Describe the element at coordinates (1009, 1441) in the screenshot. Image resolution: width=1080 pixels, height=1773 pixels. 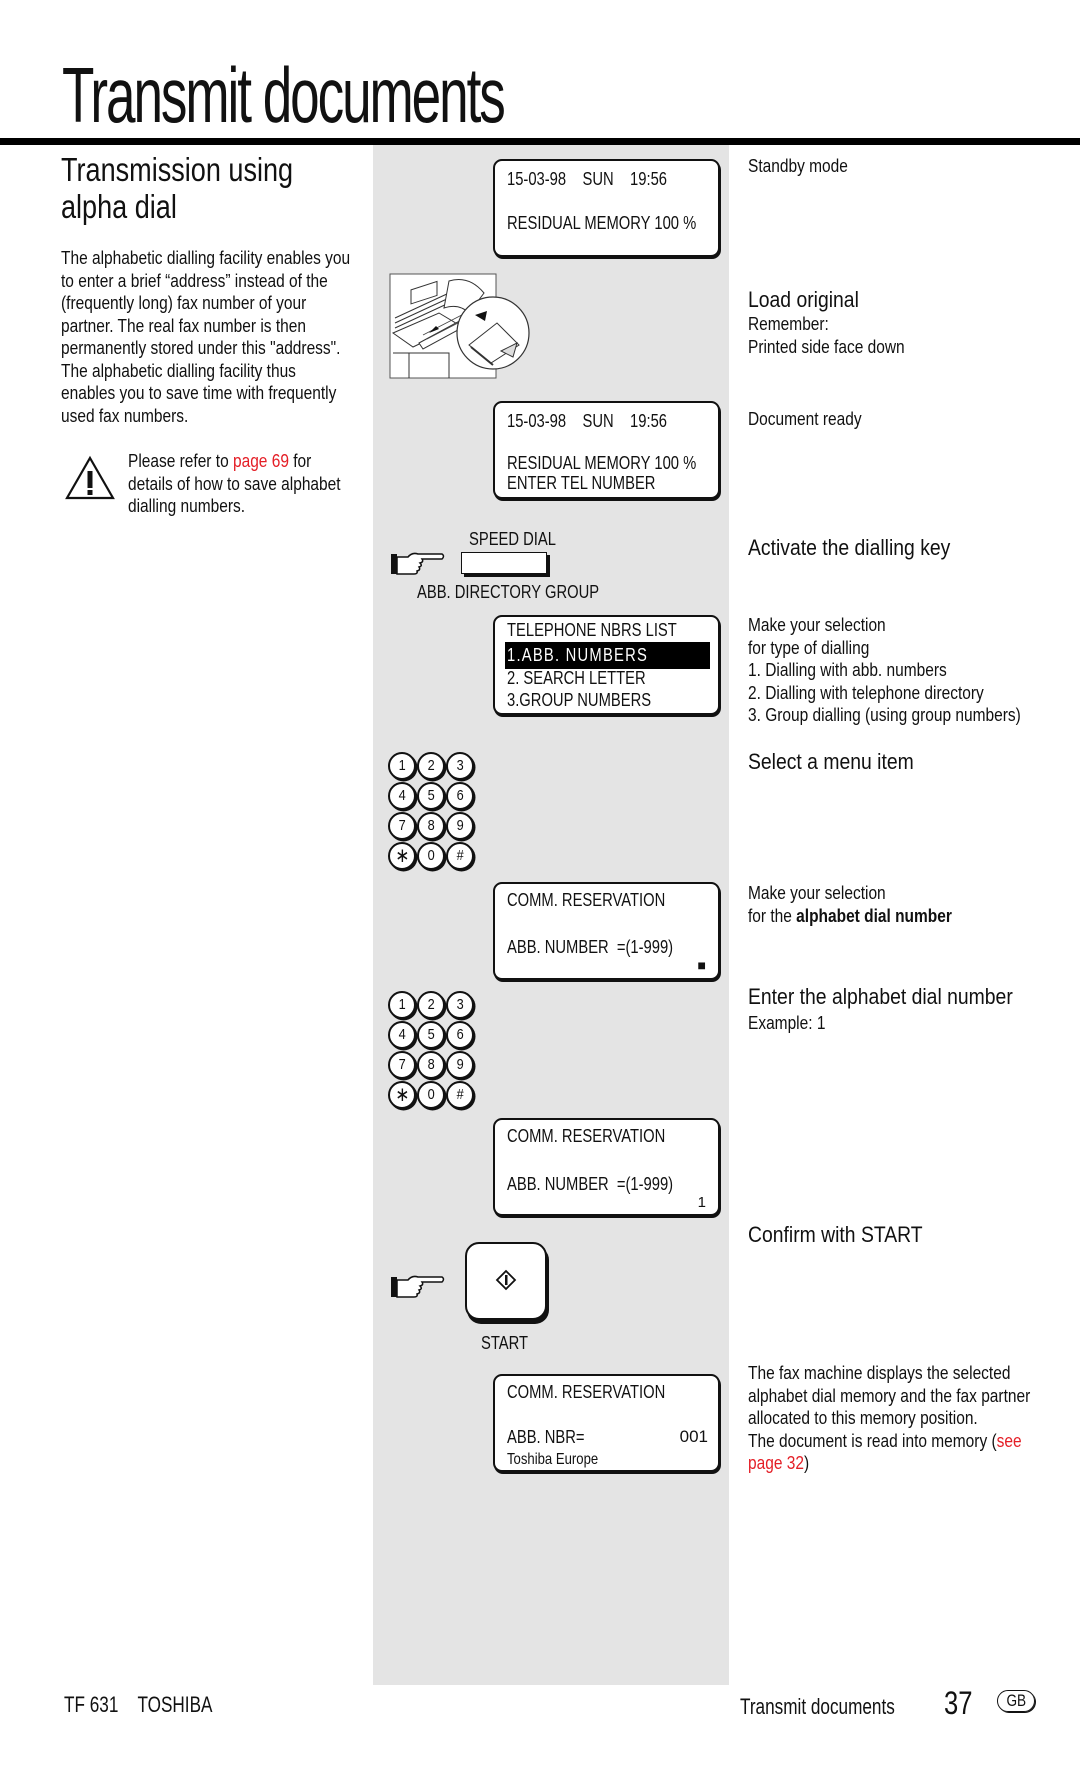
I see `page-32-link: see` at that location.